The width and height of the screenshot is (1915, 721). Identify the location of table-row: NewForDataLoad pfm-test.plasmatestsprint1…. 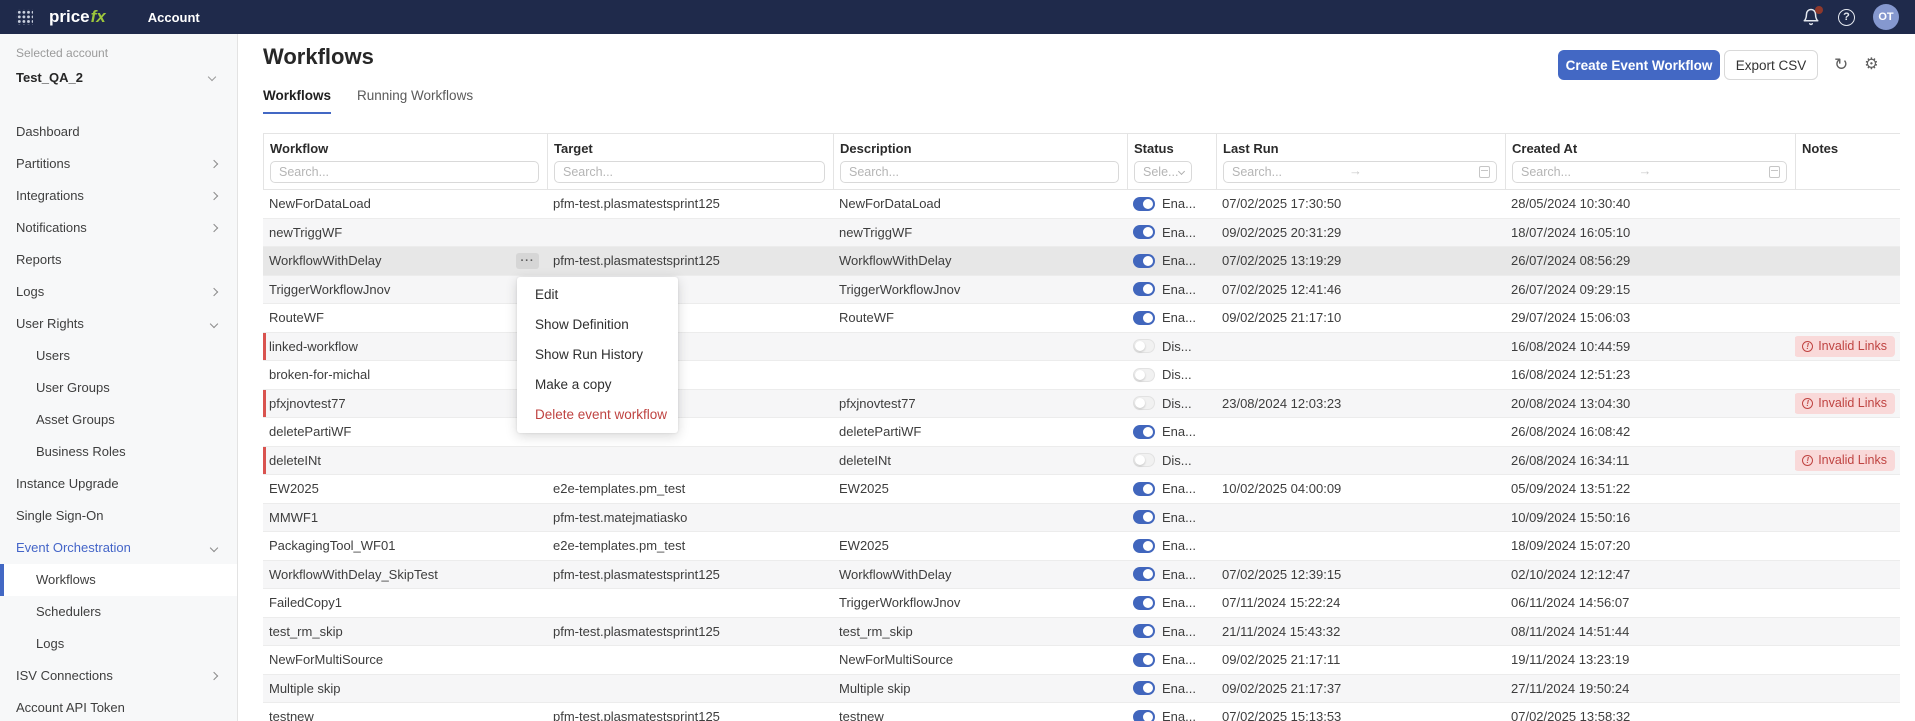
(1081, 204).